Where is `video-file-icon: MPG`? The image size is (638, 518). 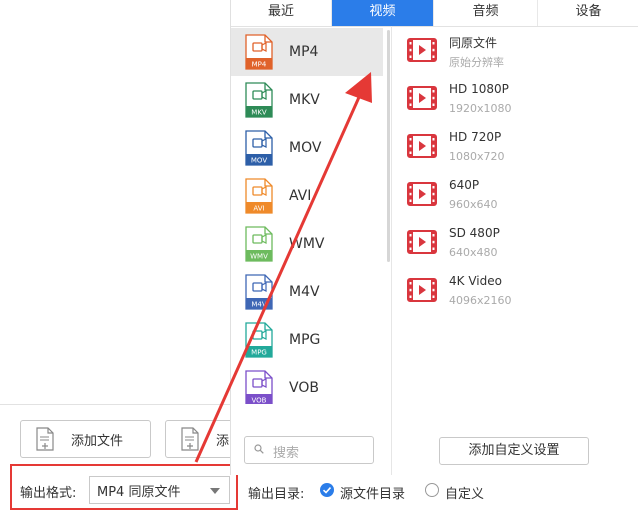 video-file-icon: MPG is located at coordinates (259, 340).